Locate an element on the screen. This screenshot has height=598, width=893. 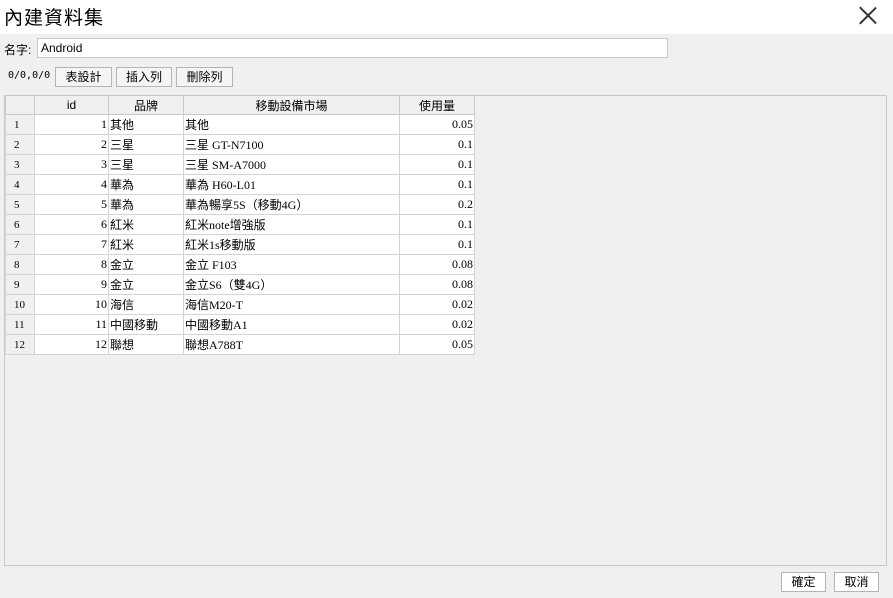
device-cell: 金立 F103 is located at coordinates (291, 264).